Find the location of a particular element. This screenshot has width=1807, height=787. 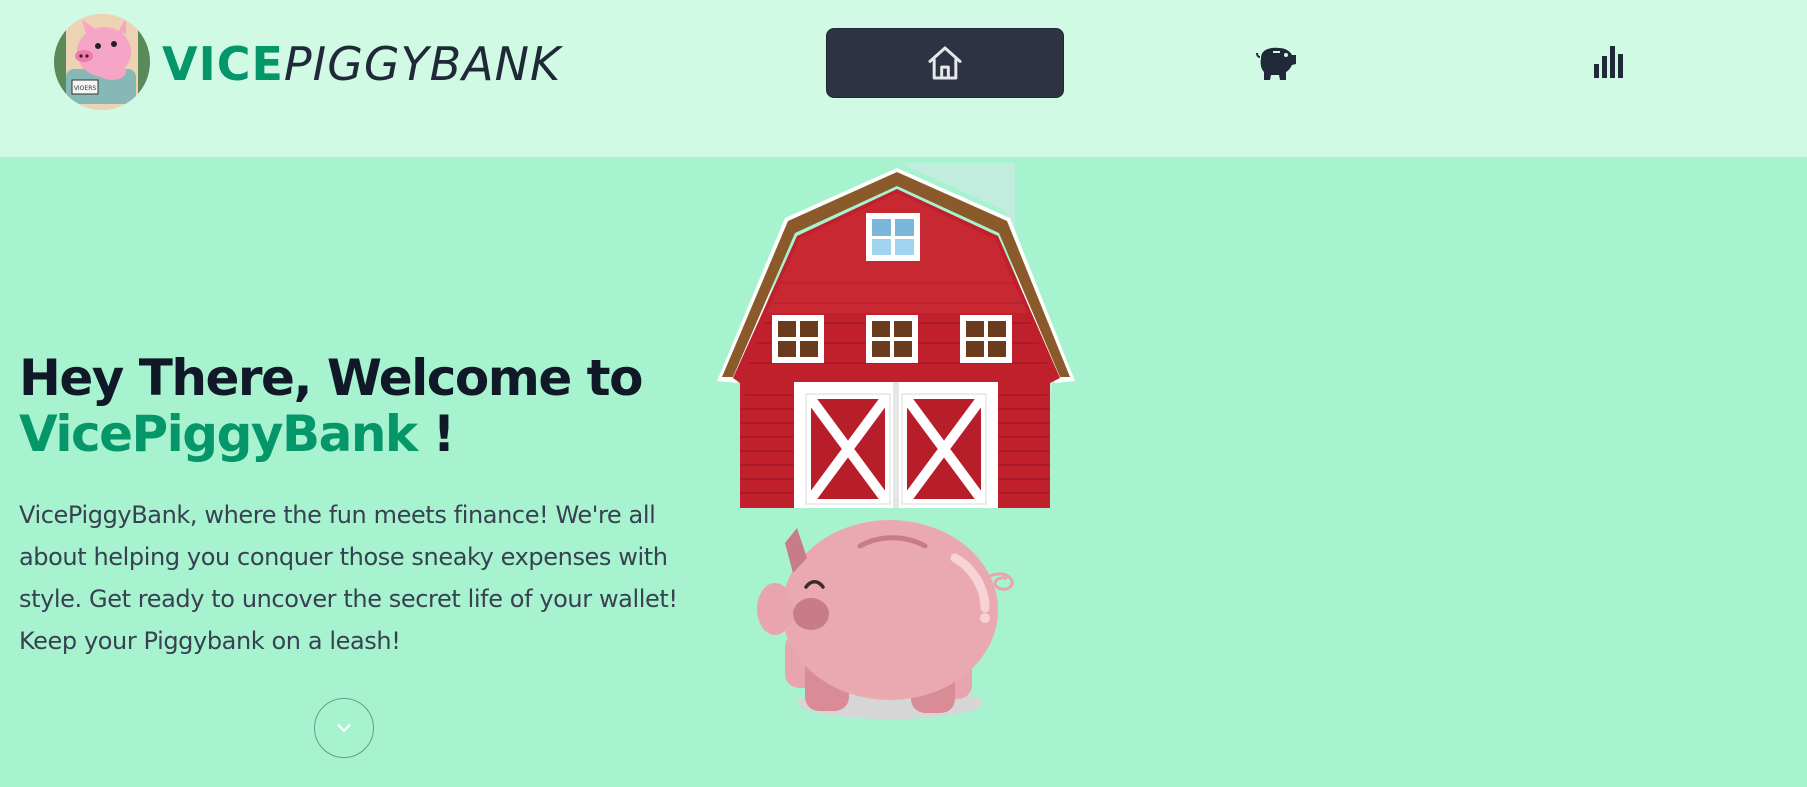

scroll-down-button is located at coordinates (344, 728).